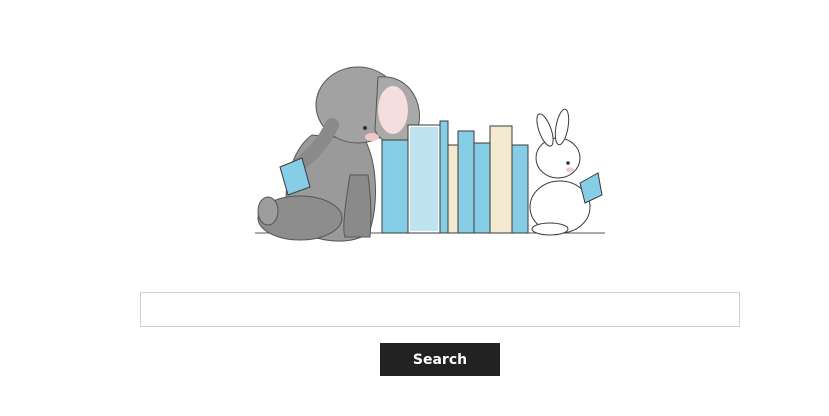 The height and width of the screenshot is (416, 829). Describe the element at coordinates (566, 172) in the screenshot. I see `bunny-figure` at that location.